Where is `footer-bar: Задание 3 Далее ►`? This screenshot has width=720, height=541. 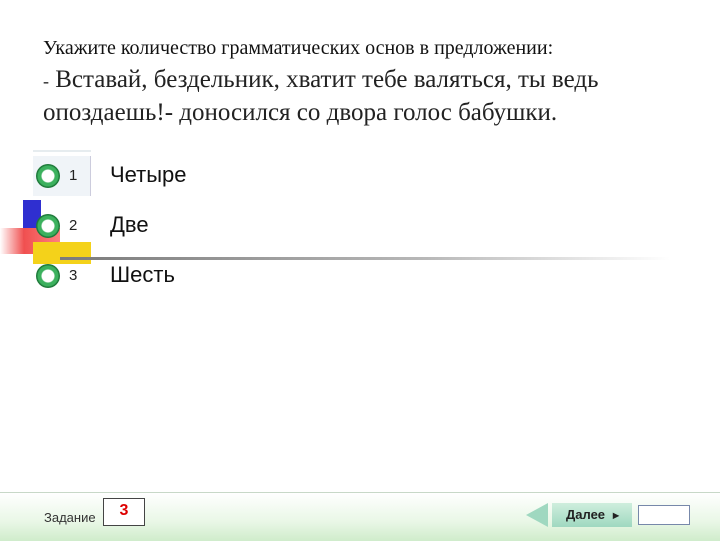 footer-bar: Задание 3 Далее ► is located at coordinates (360, 516).